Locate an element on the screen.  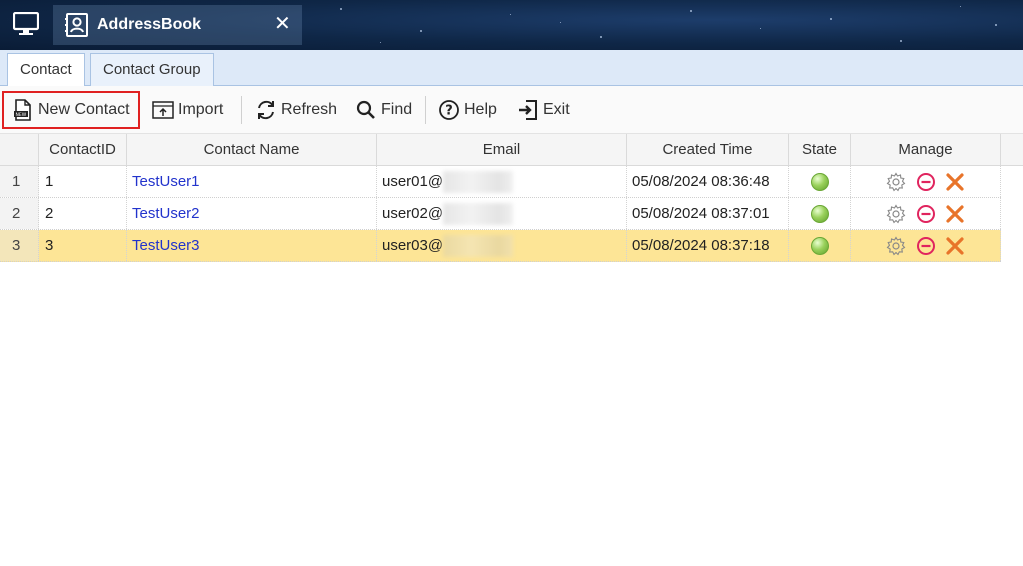
column-header-contact-name: Contact Name is located at coordinates (252, 149).